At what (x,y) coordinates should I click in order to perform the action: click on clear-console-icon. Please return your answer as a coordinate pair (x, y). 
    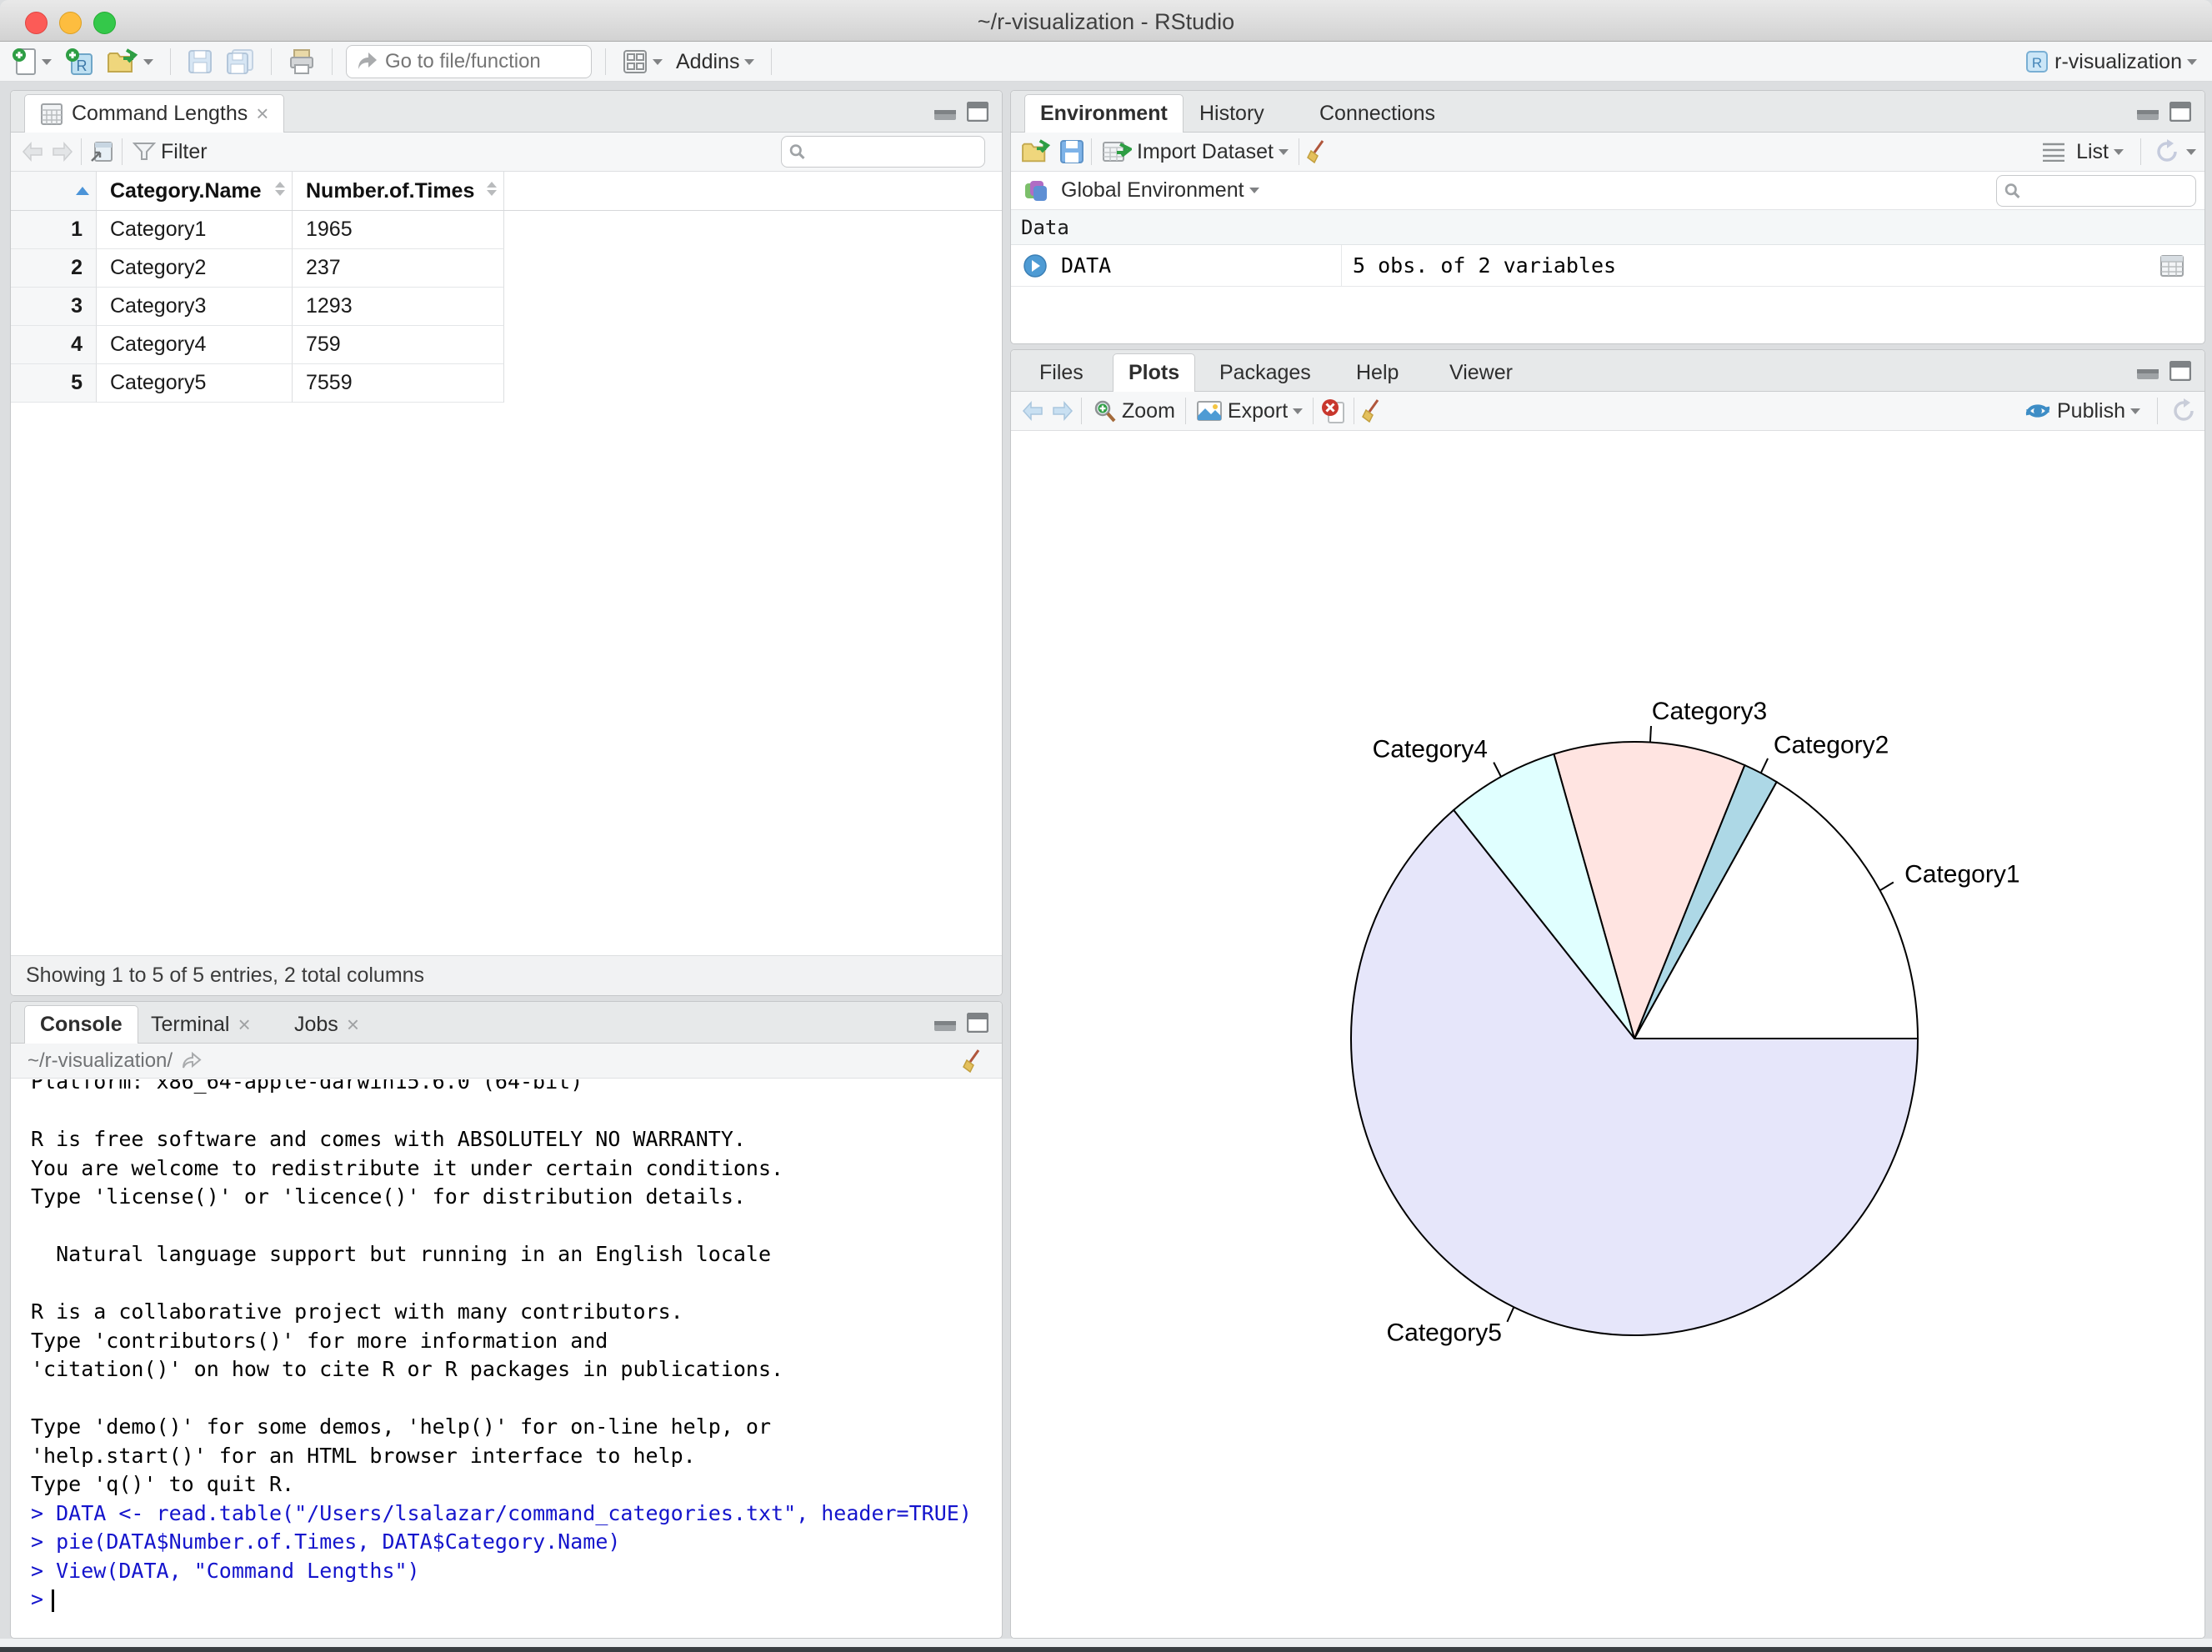
    Looking at the image, I should click on (973, 1061).